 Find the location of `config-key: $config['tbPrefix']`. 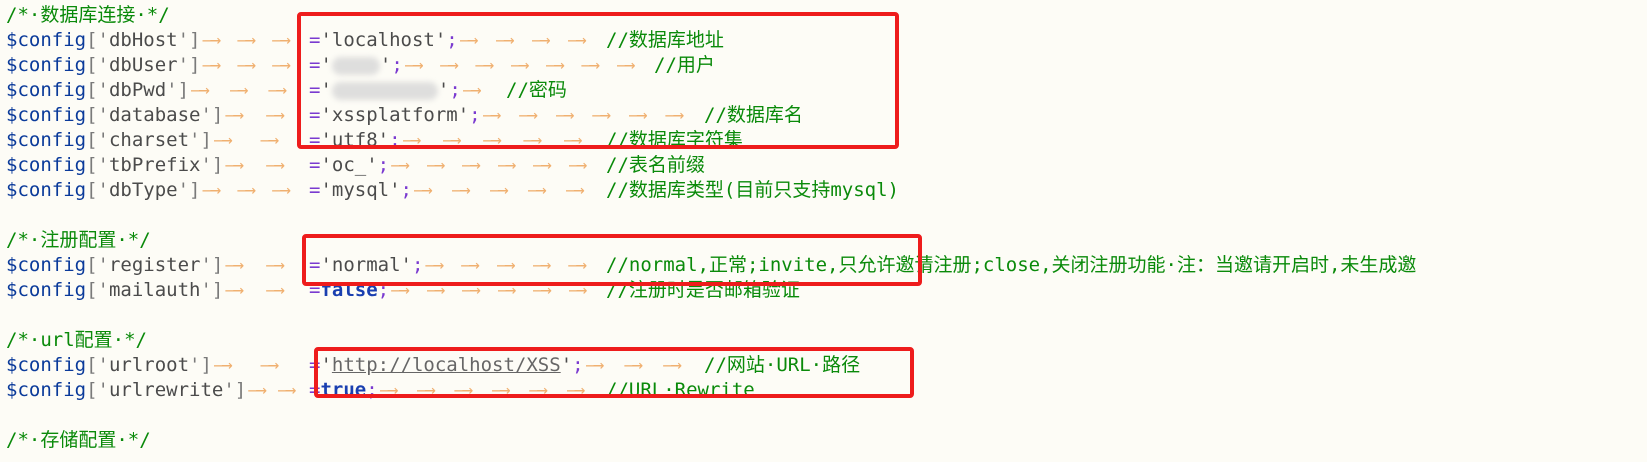

config-key: $config['tbPrefix'] is located at coordinates (114, 165).